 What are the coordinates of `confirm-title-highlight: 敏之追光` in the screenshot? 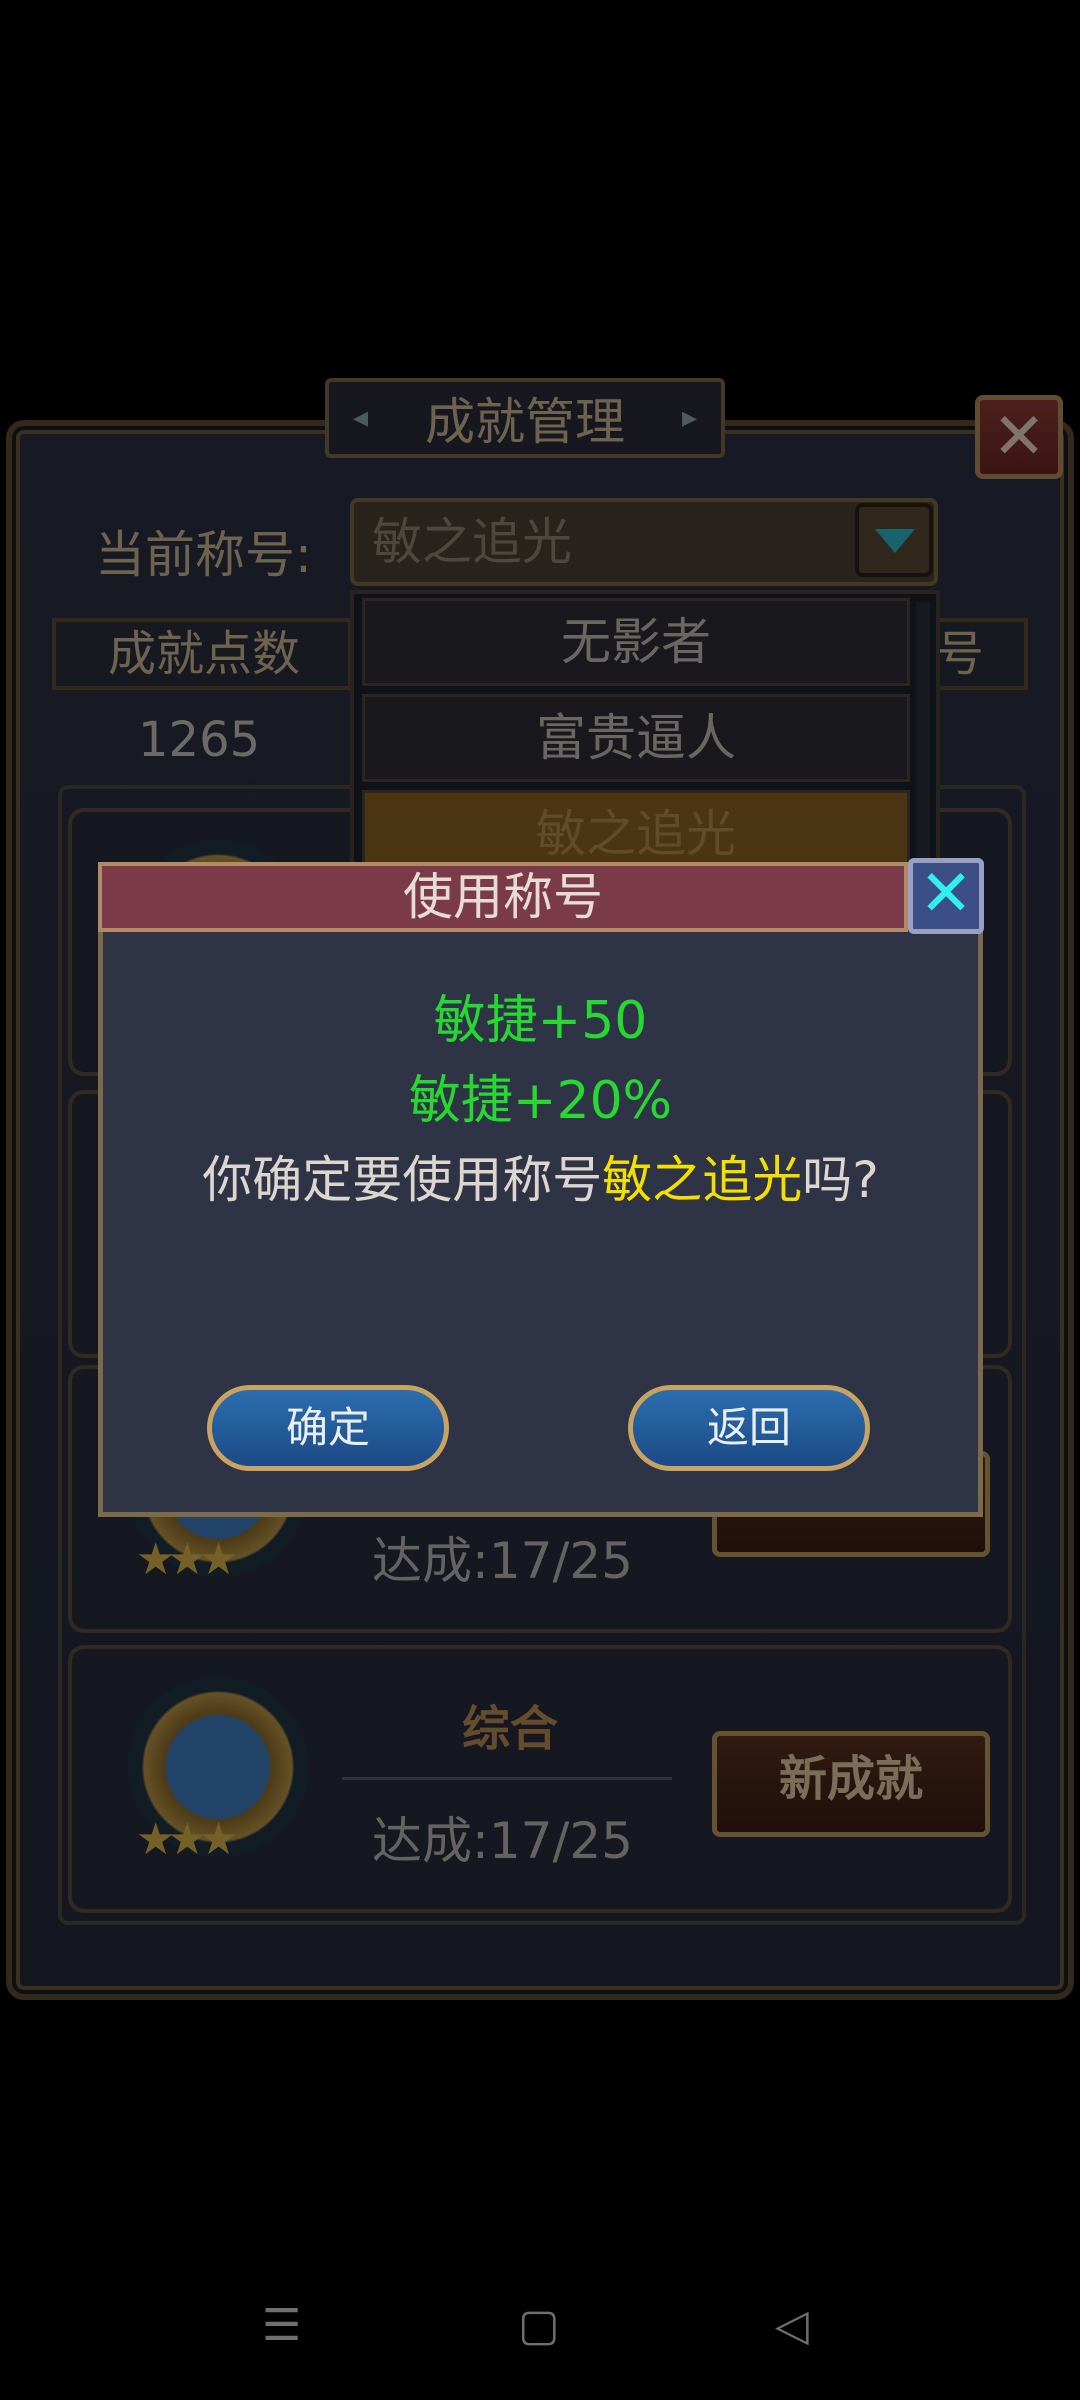 It's located at (702, 1180).